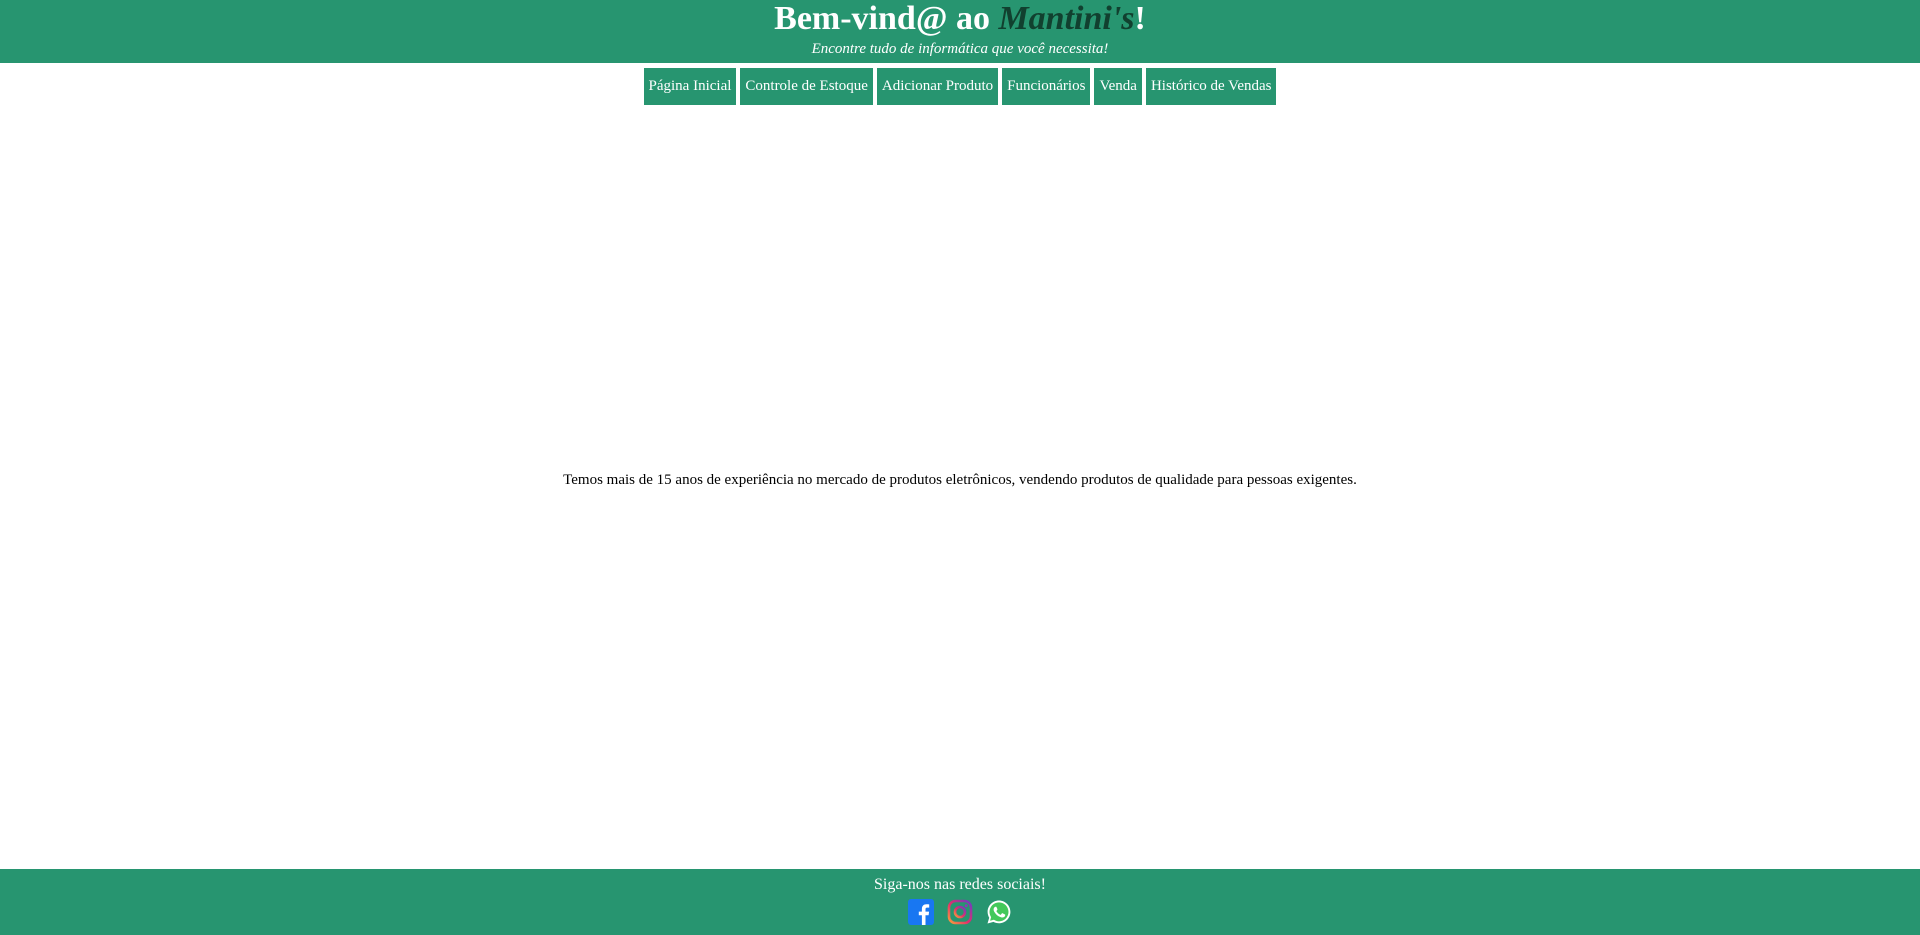 The width and height of the screenshot is (1920, 935). Describe the element at coordinates (1211, 86) in the screenshot. I see `nav-item-historico-de-vendas: Histórico de Vendas` at that location.